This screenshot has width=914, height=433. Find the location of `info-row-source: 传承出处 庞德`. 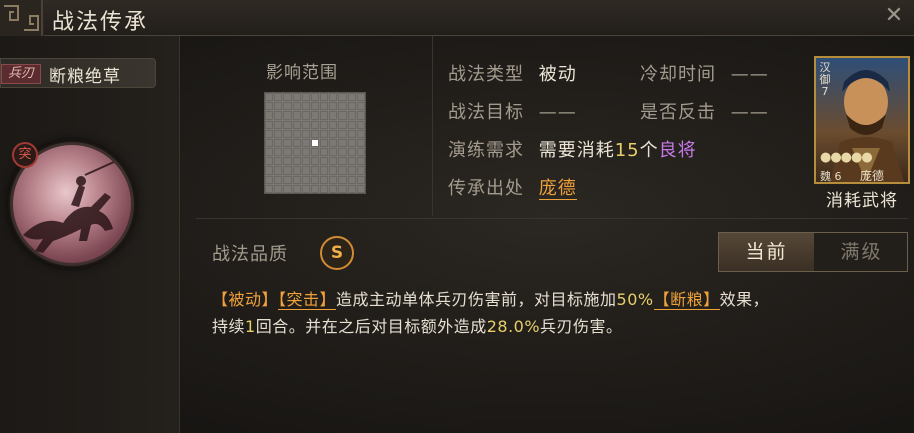

info-row-source: 传承出处 庞德 is located at coordinates (512, 187).